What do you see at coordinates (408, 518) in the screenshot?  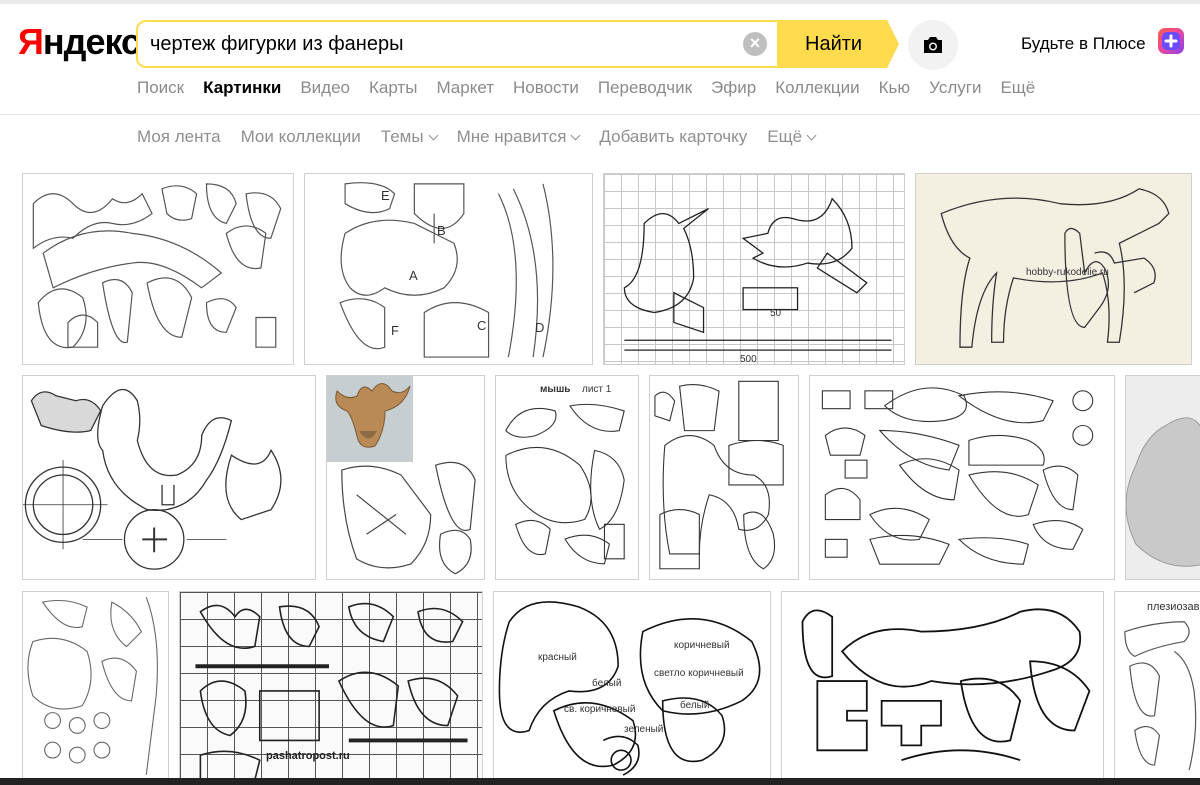 I see `moose-parts-drawing` at bounding box center [408, 518].